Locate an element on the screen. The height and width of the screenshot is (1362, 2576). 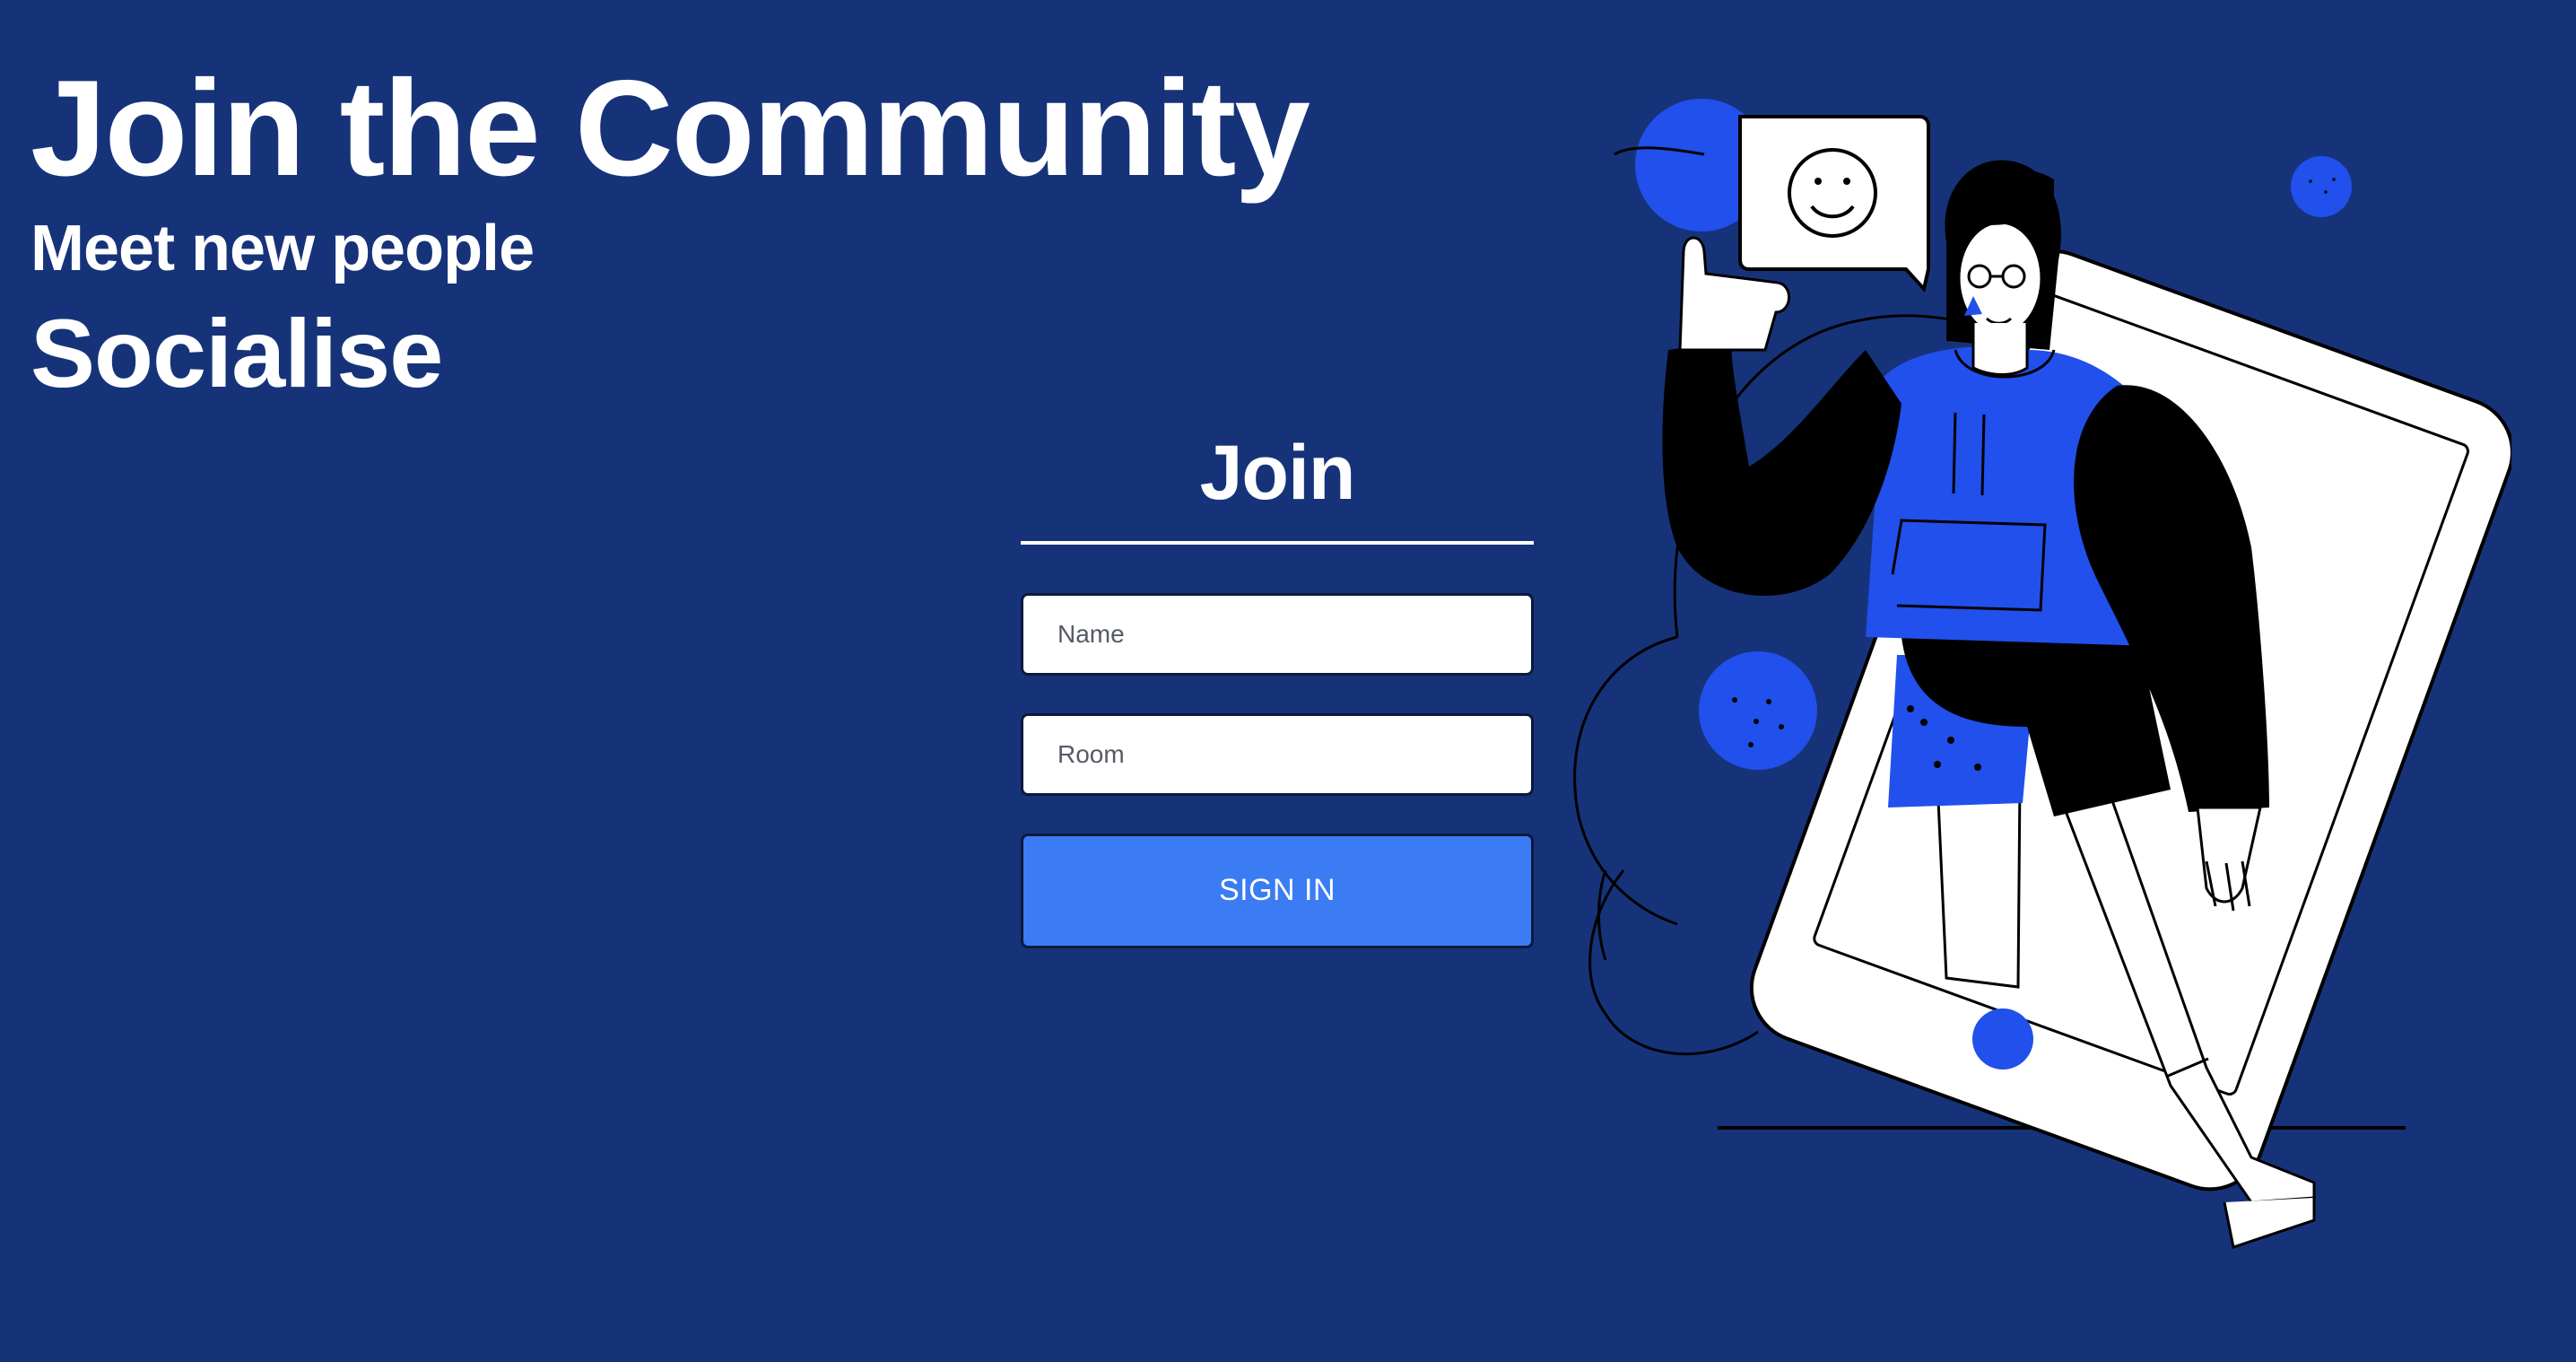
join-form: Join SIGN IN is located at coordinates (1277, 689).